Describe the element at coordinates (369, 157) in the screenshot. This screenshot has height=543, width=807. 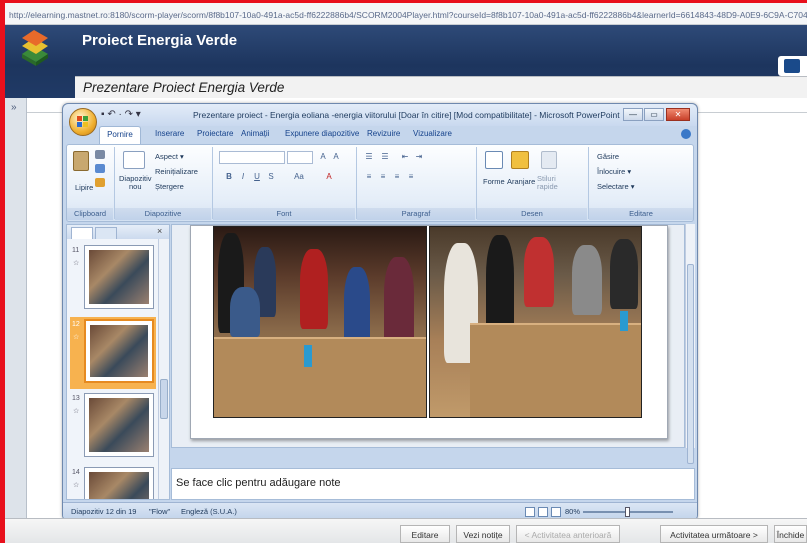
I see `bullets-icon: ☰` at that location.